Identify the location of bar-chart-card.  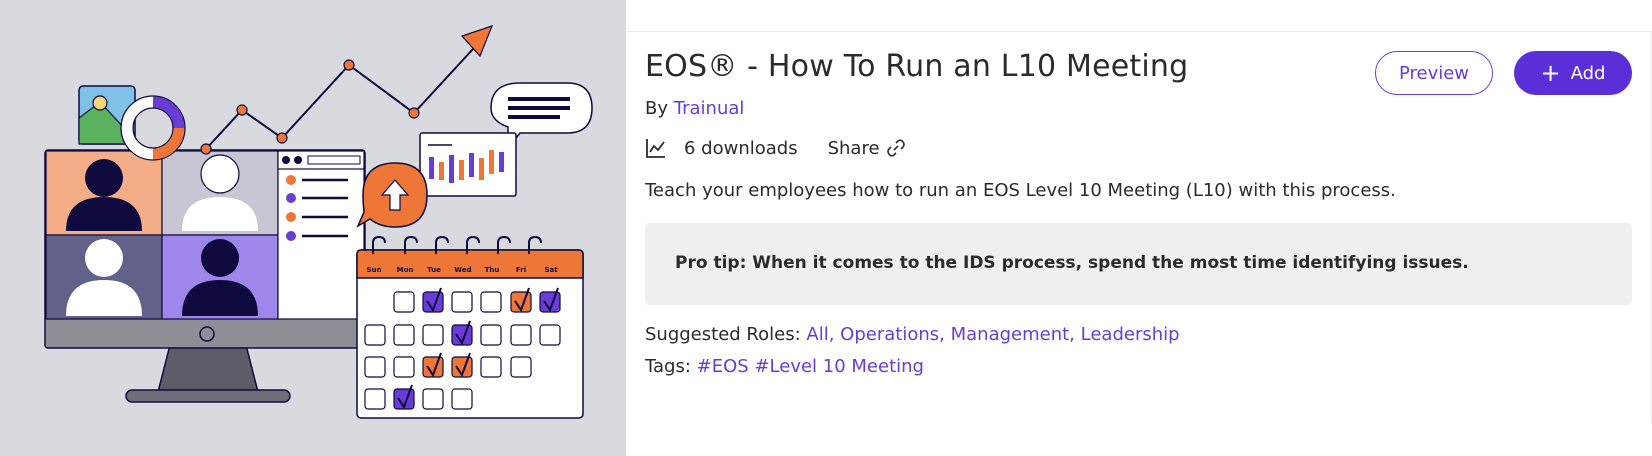
(468, 164).